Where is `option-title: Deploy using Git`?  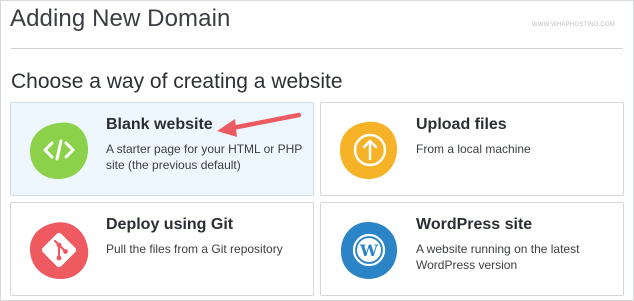 option-title: Deploy using Git is located at coordinates (170, 224).